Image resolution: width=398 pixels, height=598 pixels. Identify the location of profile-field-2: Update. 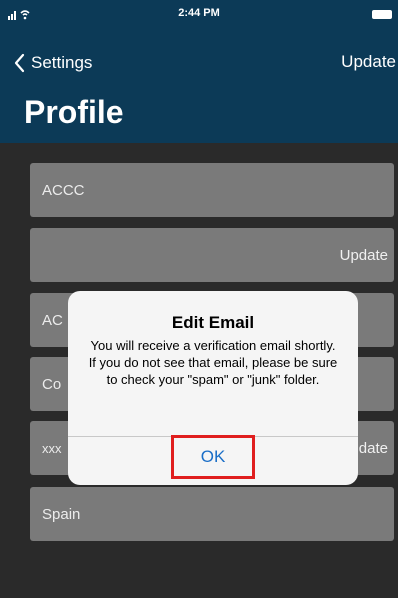
(212, 255).